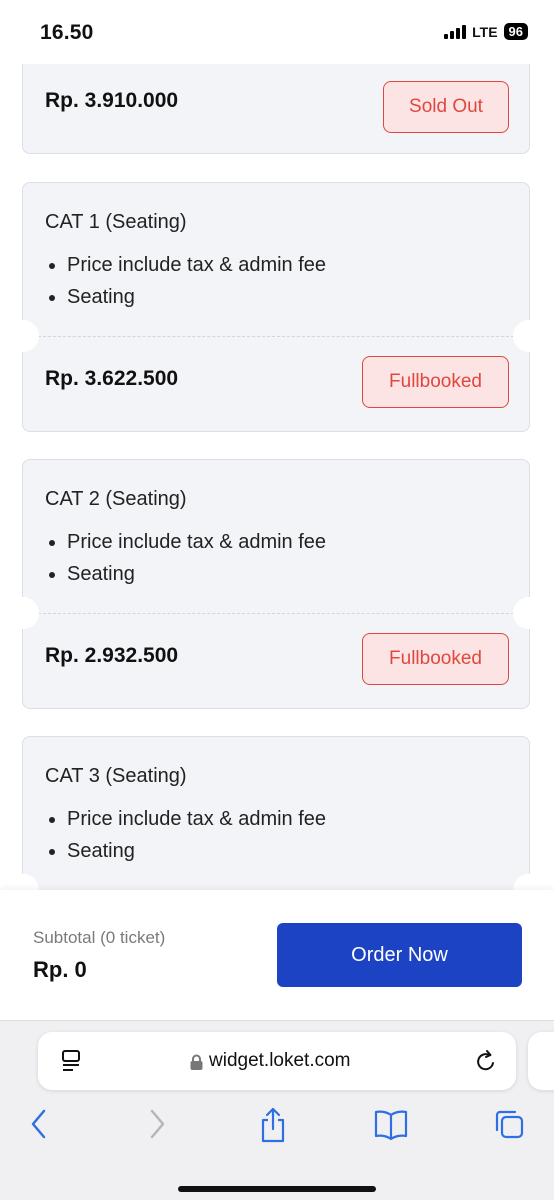  Describe the element at coordinates (276, 109) in the screenshot. I see `ticket-card: Rp. 3.910.000 Sold Out` at that location.